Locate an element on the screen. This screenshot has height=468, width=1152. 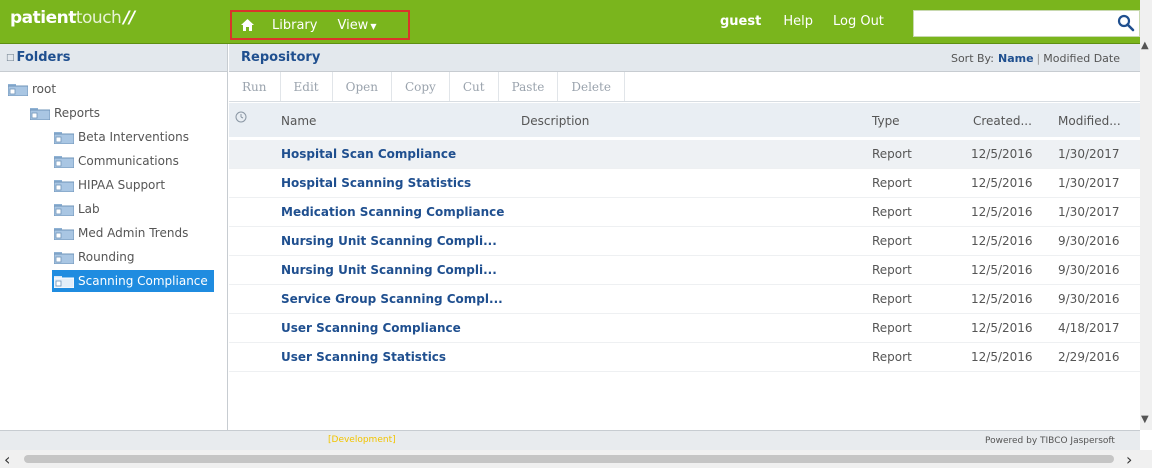
nav-view-menu: View ▼ is located at coordinates (356, 25).